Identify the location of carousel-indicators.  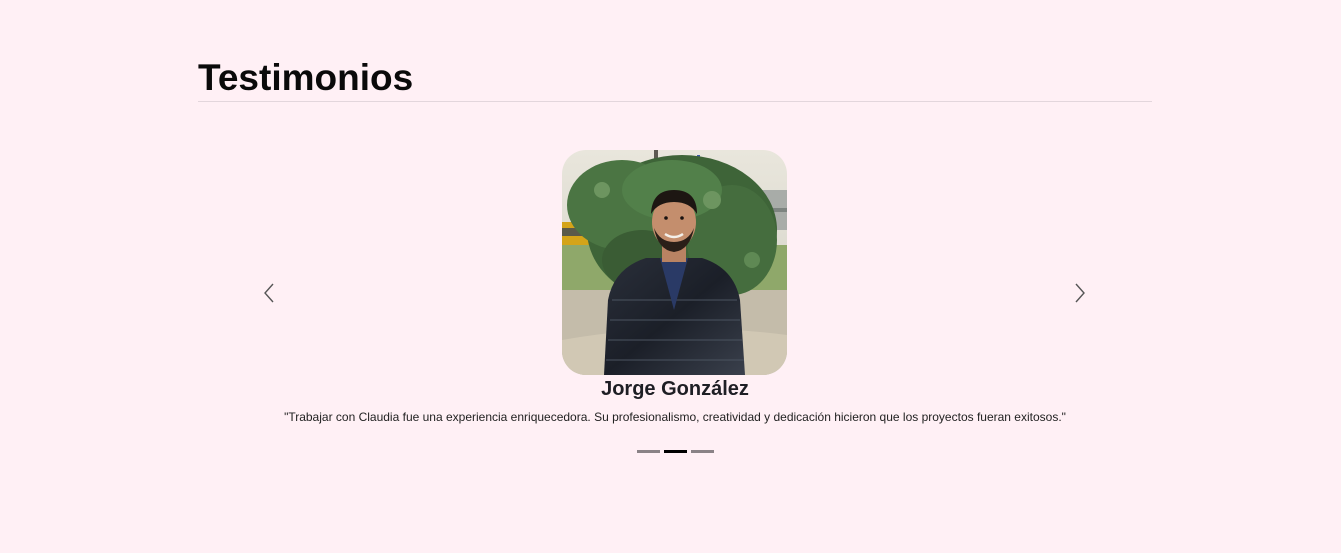
(675, 451).